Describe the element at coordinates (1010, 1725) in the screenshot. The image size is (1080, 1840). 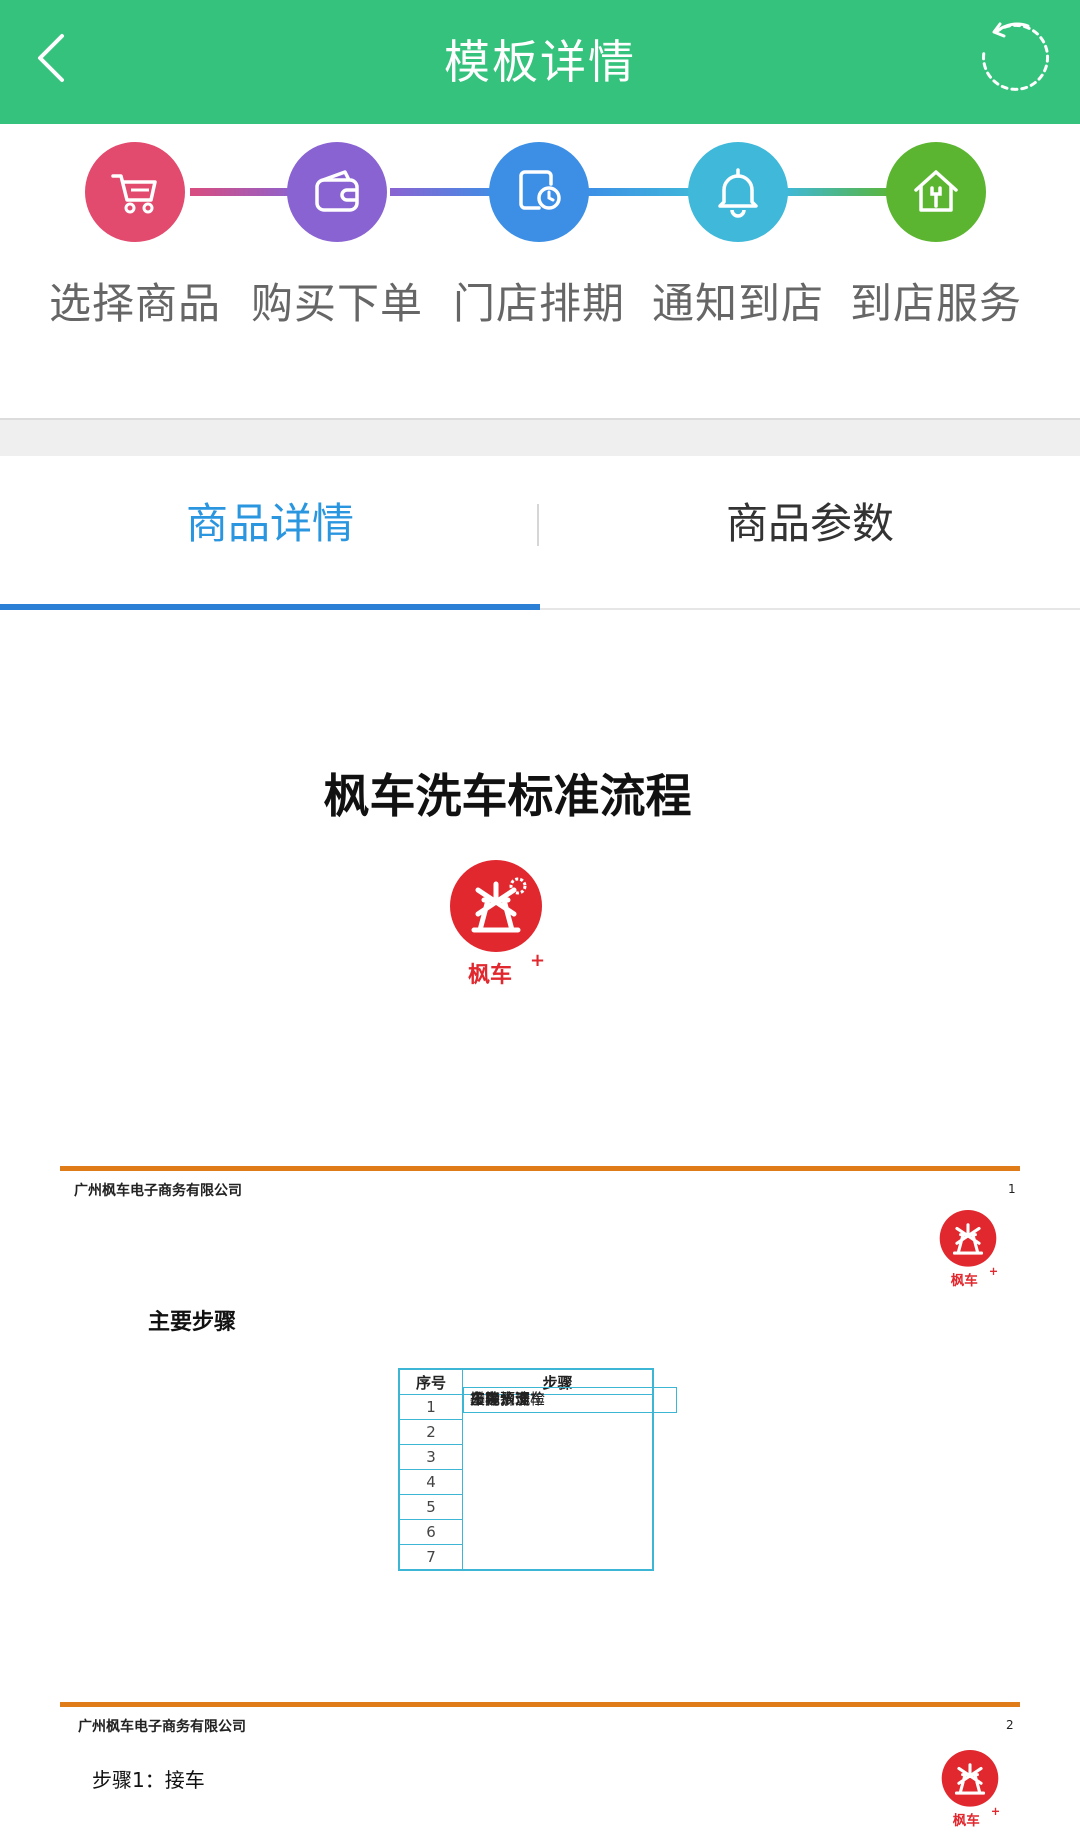
I see `page-number: 2` at that location.